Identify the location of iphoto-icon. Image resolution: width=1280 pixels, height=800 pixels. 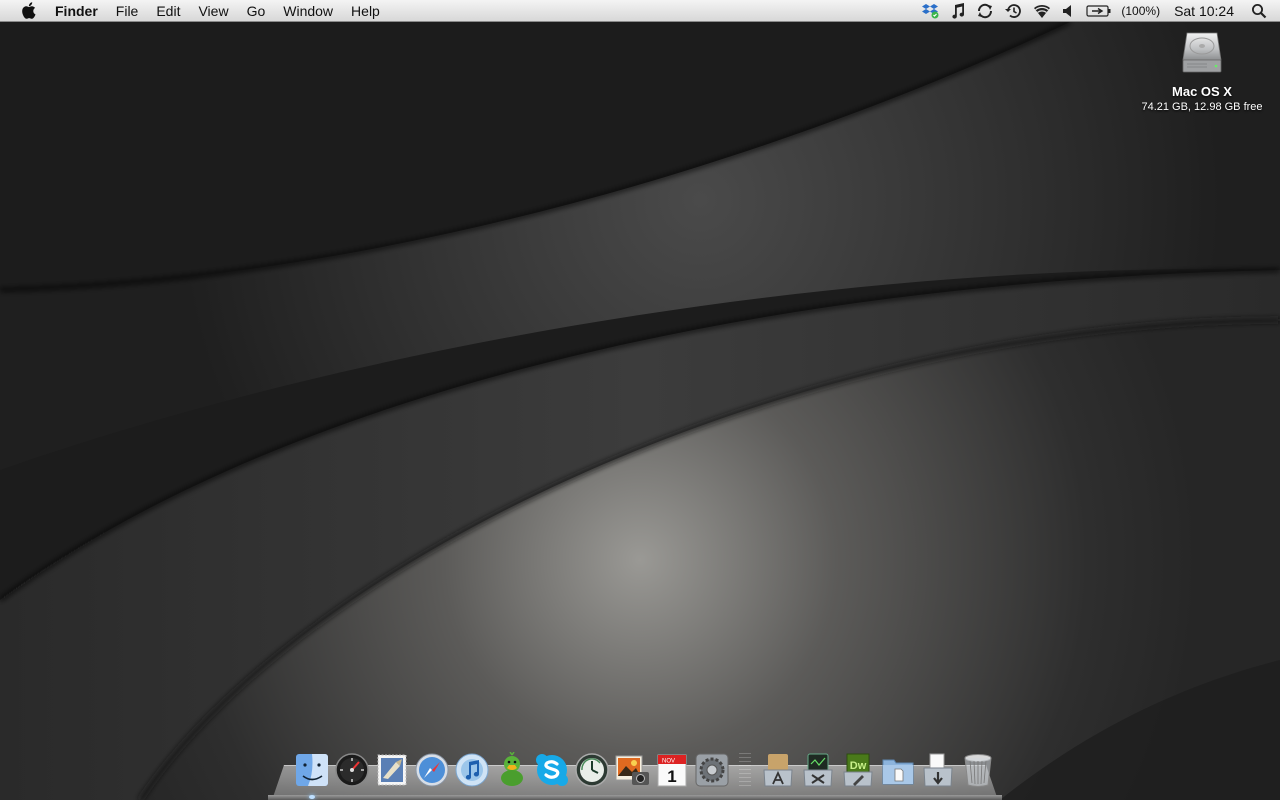
(632, 770).